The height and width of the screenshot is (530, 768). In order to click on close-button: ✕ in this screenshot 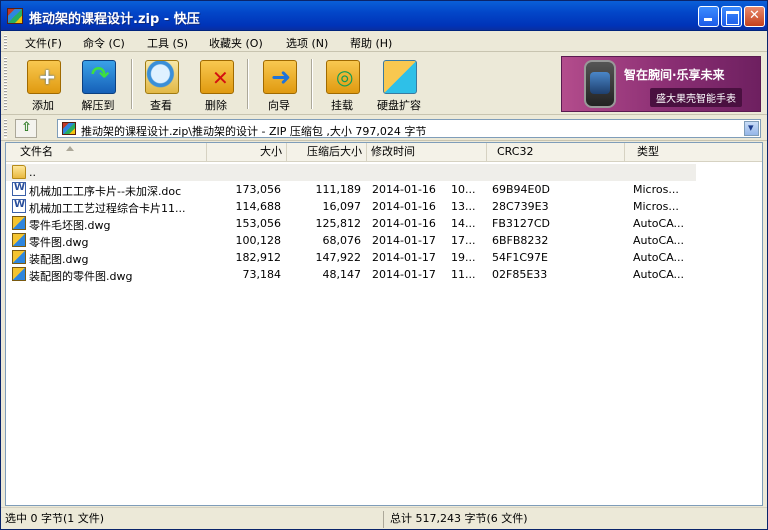, I will do `click(754, 16)`.